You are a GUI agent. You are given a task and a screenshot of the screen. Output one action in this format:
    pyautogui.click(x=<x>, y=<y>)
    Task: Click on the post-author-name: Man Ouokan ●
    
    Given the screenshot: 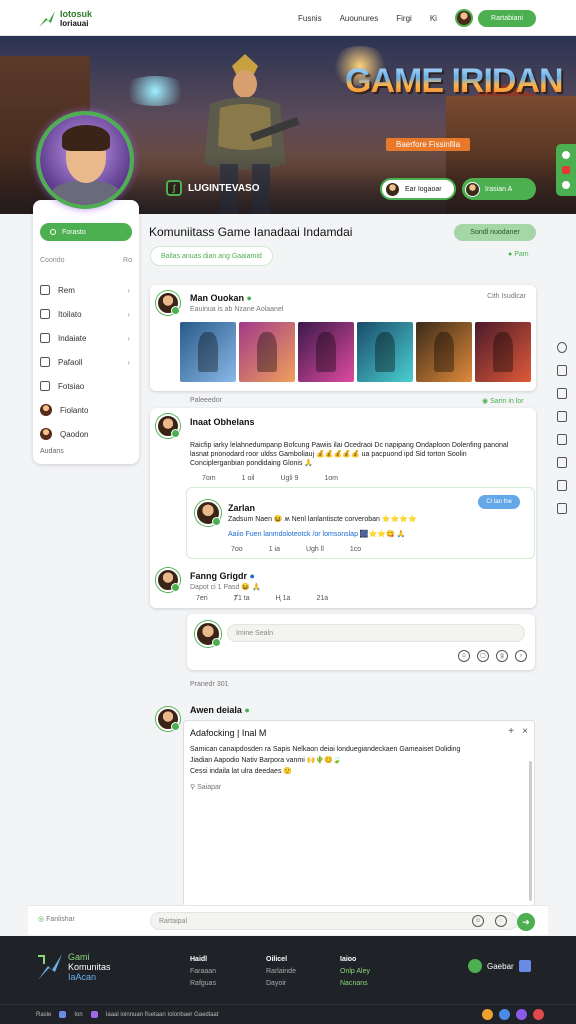 What is the action you would take?
    pyautogui.click(x=221, y=298)
    